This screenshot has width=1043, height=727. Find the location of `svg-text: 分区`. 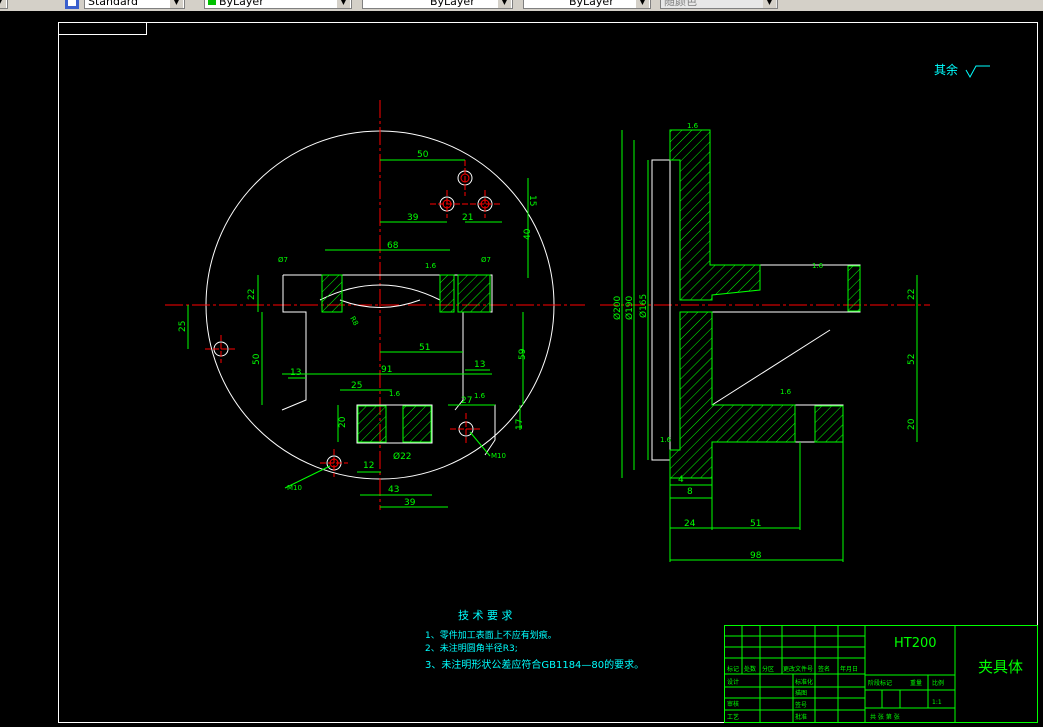

svg-text: 分区 is located at coordinates (768, 669).